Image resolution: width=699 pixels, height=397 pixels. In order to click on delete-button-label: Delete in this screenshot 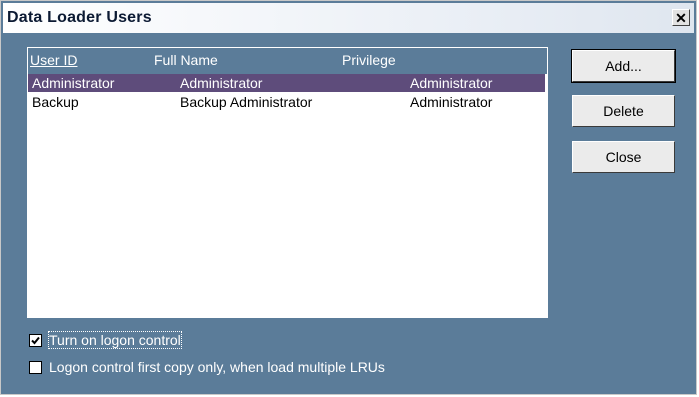, I will do `click(623, 111)`.